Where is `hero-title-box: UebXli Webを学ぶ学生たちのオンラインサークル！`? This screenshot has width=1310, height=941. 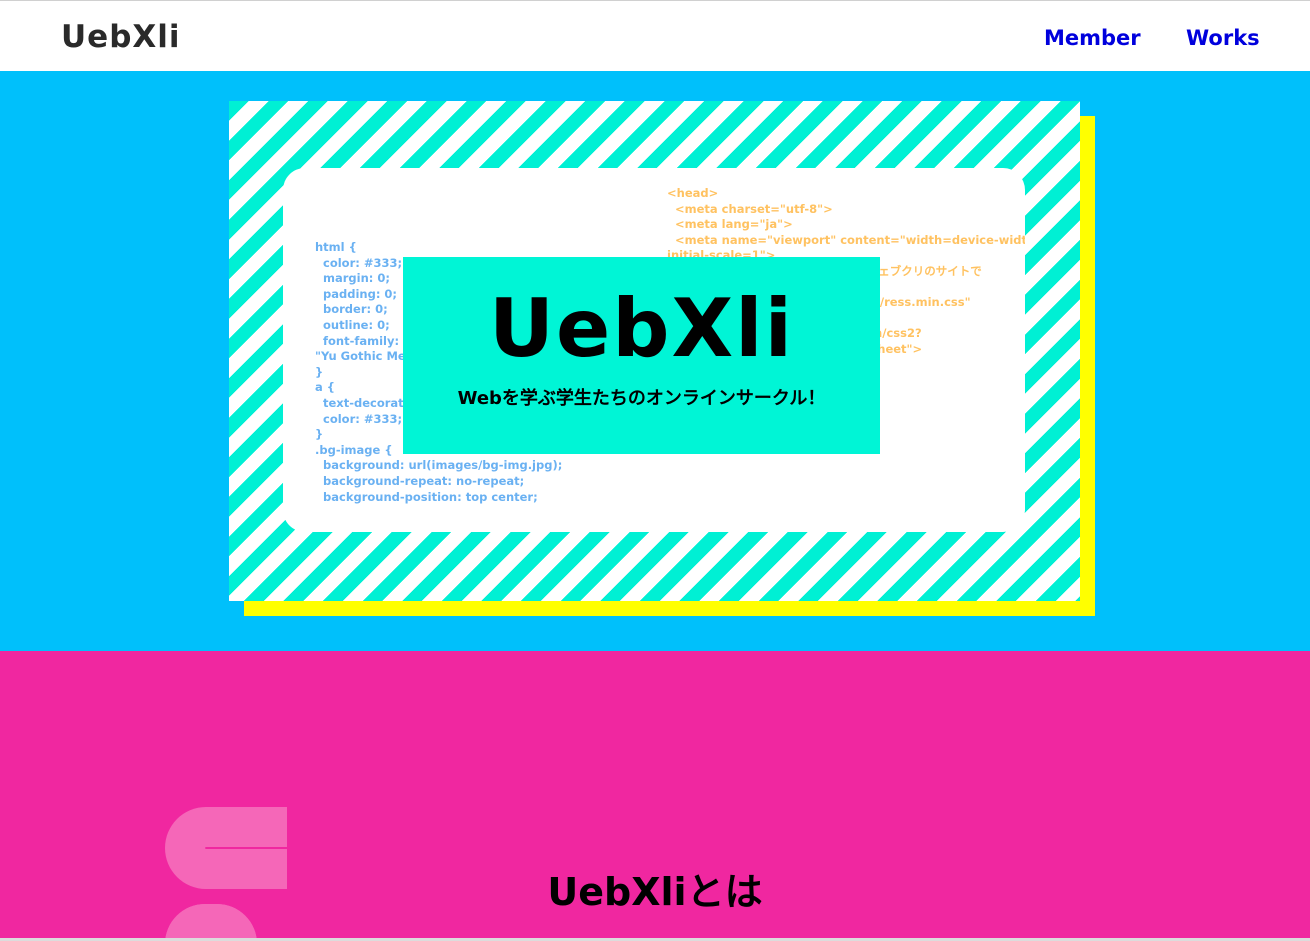
hero-title-box: UebXli Webを学ぶ学生たちのオンラインサークル！ is located at coordinates (641, 355).